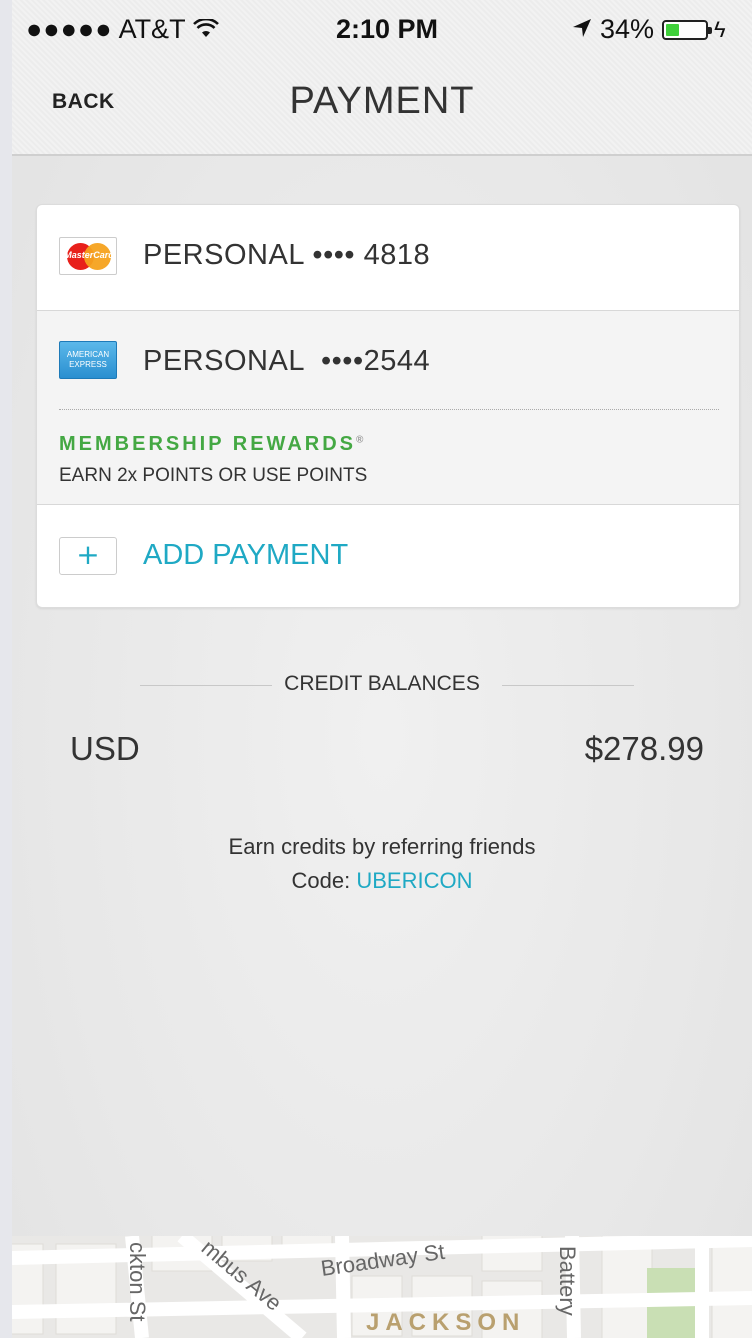 Image resolution: width=752 pixels, height=1338 pixels. What do you see at coordinates (382, 101) in the screenshot?
I see `page-title: PAYMENT` at bounding box center [382, 101].